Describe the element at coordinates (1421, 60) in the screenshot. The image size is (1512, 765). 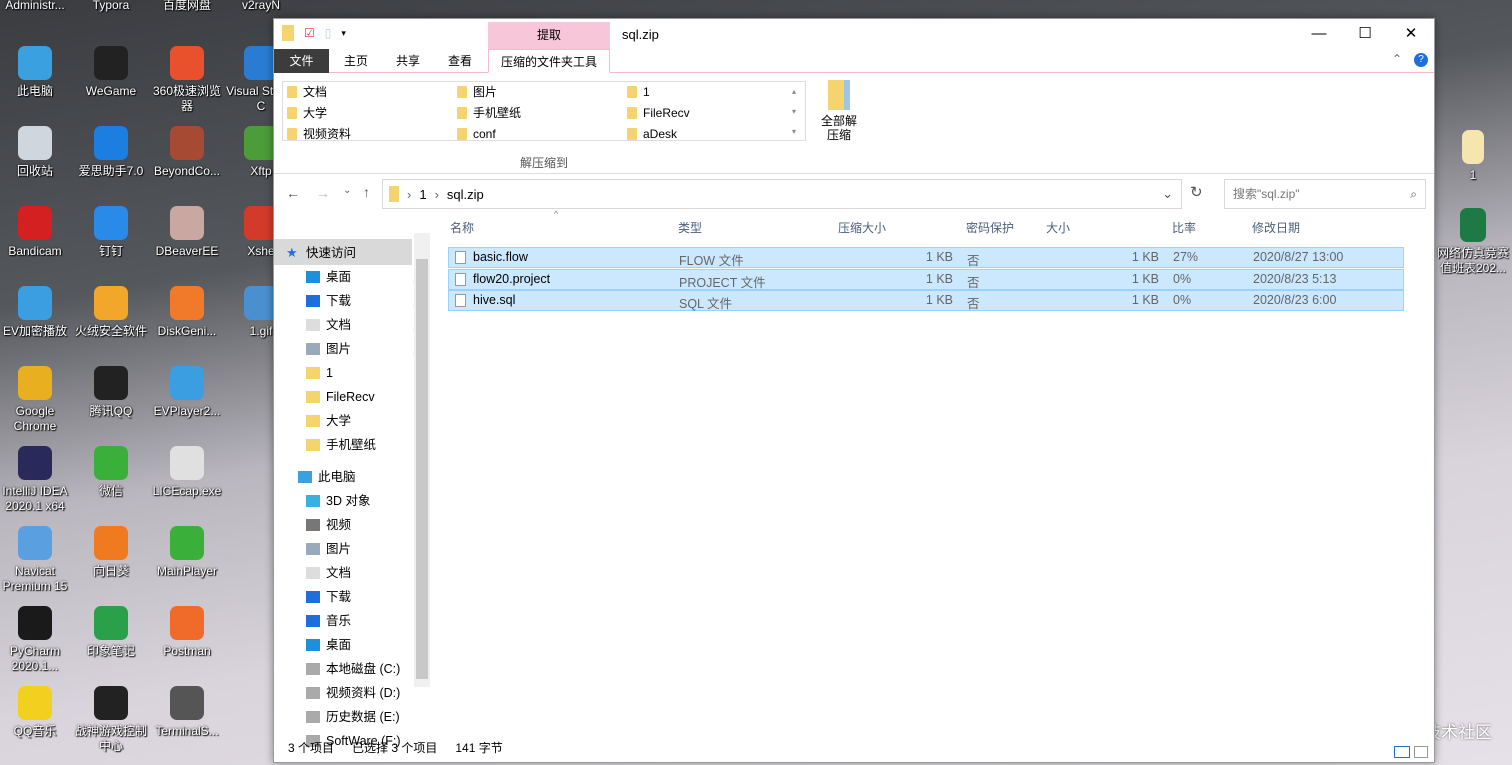
I see `help-icon: ?` at that location.